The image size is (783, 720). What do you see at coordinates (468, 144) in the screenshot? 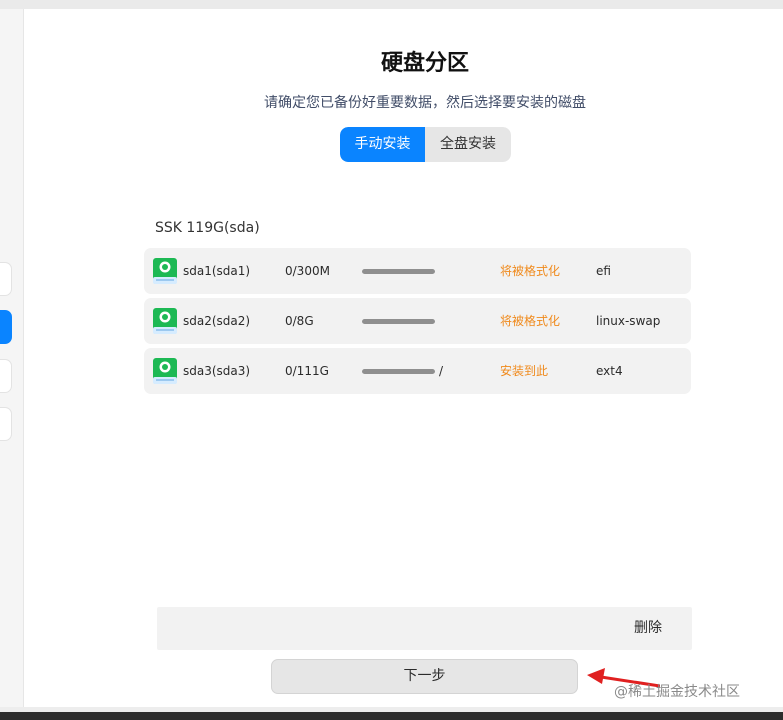
I see `full-disk-install-tab: 全盘安装` at bounding box center [468, 144].